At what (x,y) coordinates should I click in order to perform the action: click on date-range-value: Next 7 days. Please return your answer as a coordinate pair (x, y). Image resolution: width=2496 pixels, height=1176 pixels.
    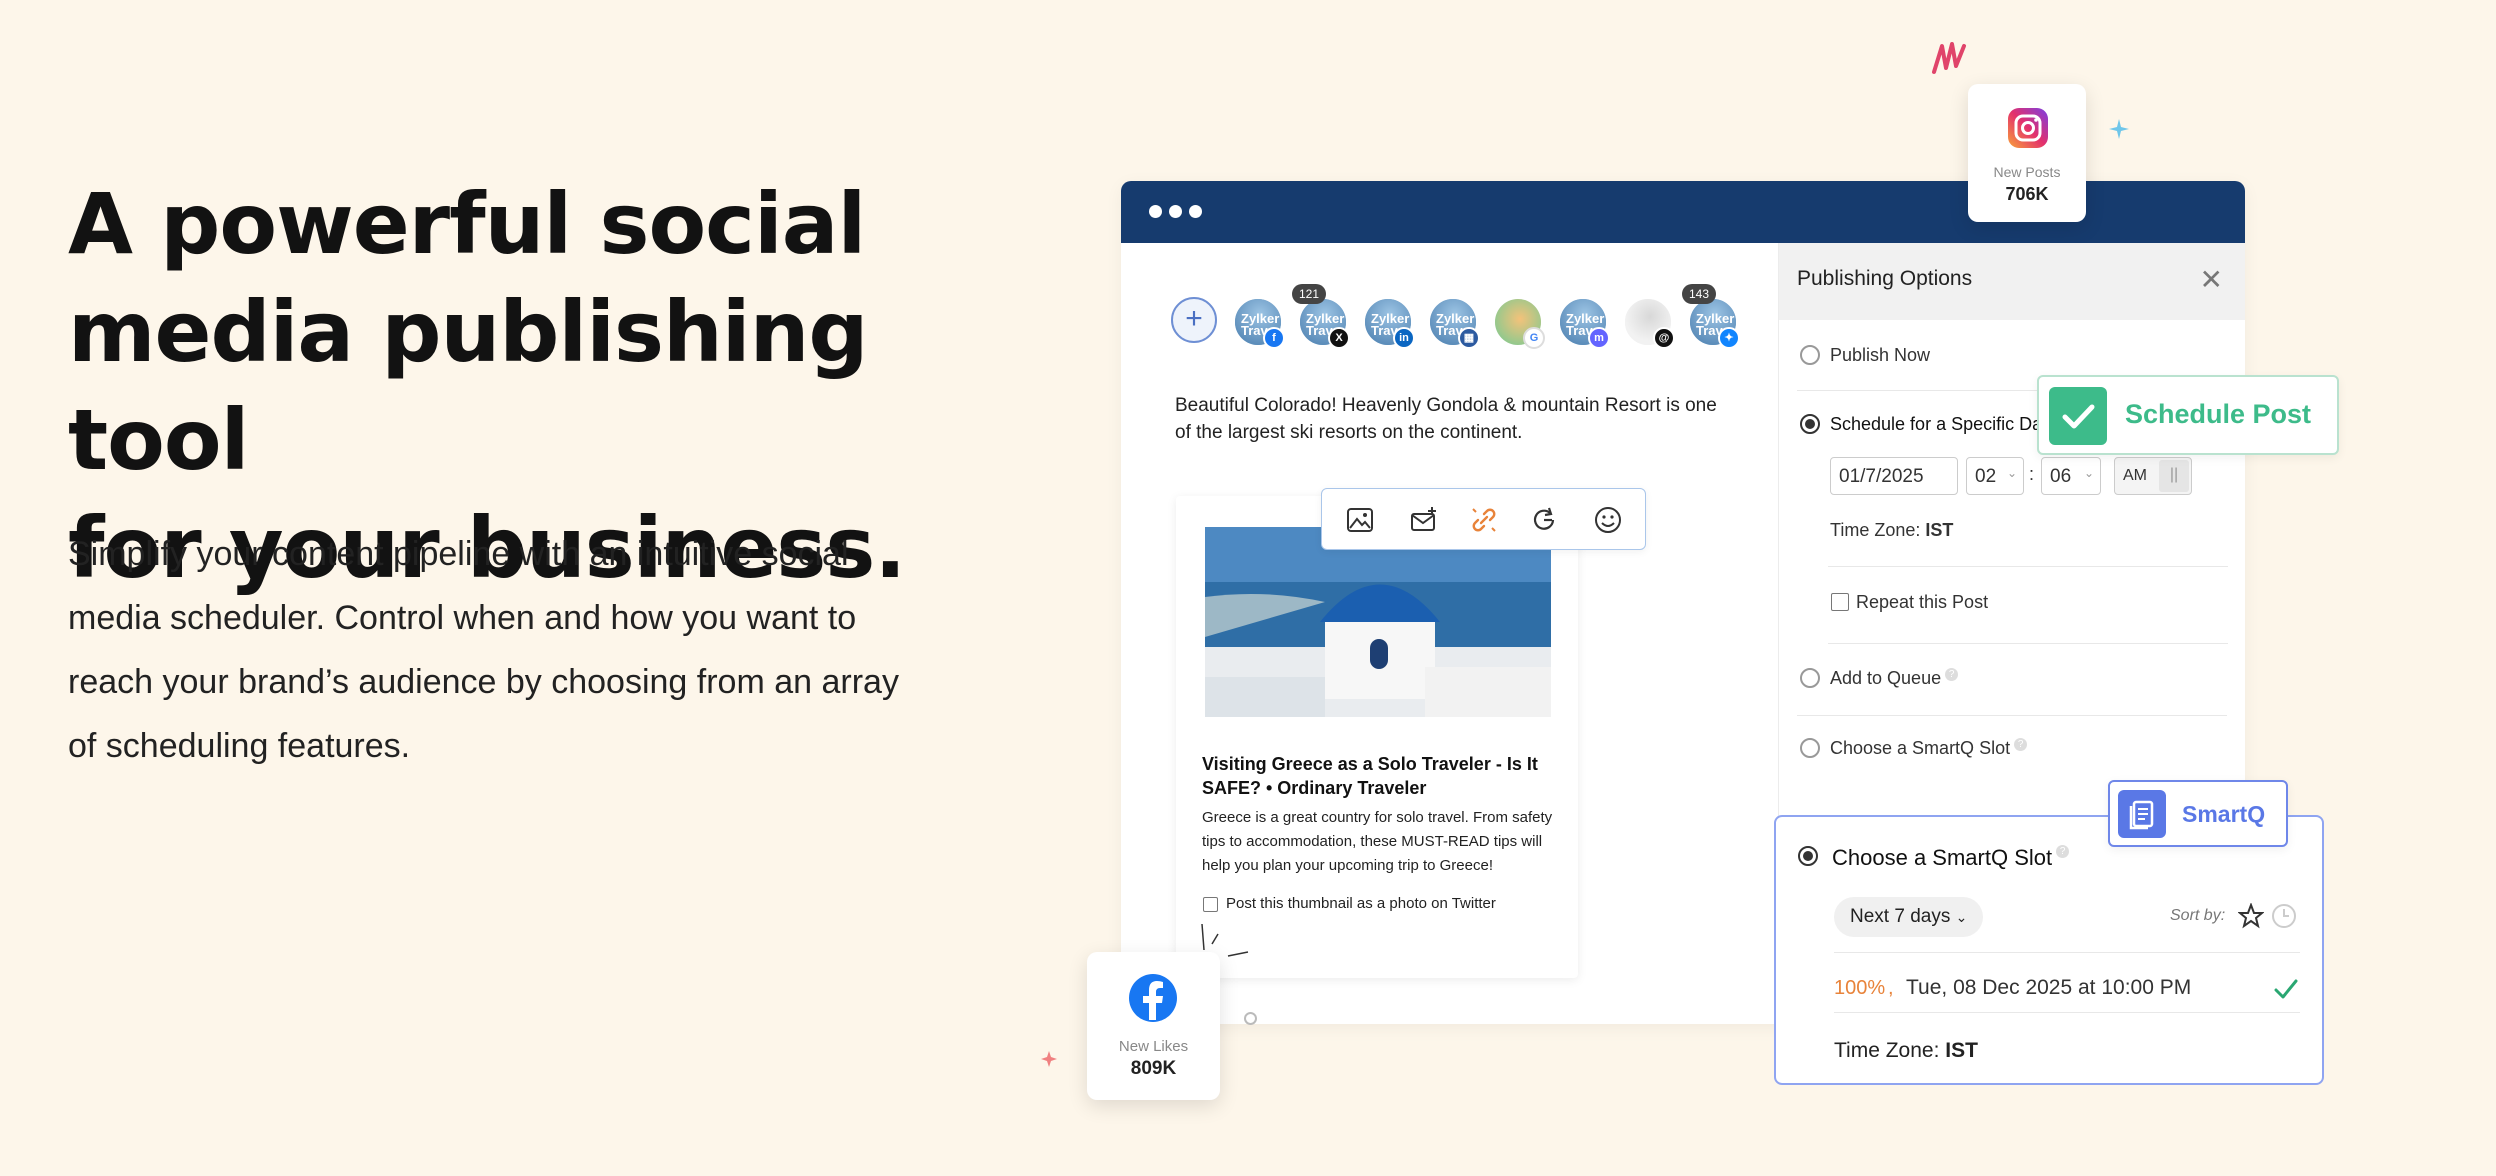
    Looking at the image, I should click on (1900, 916).